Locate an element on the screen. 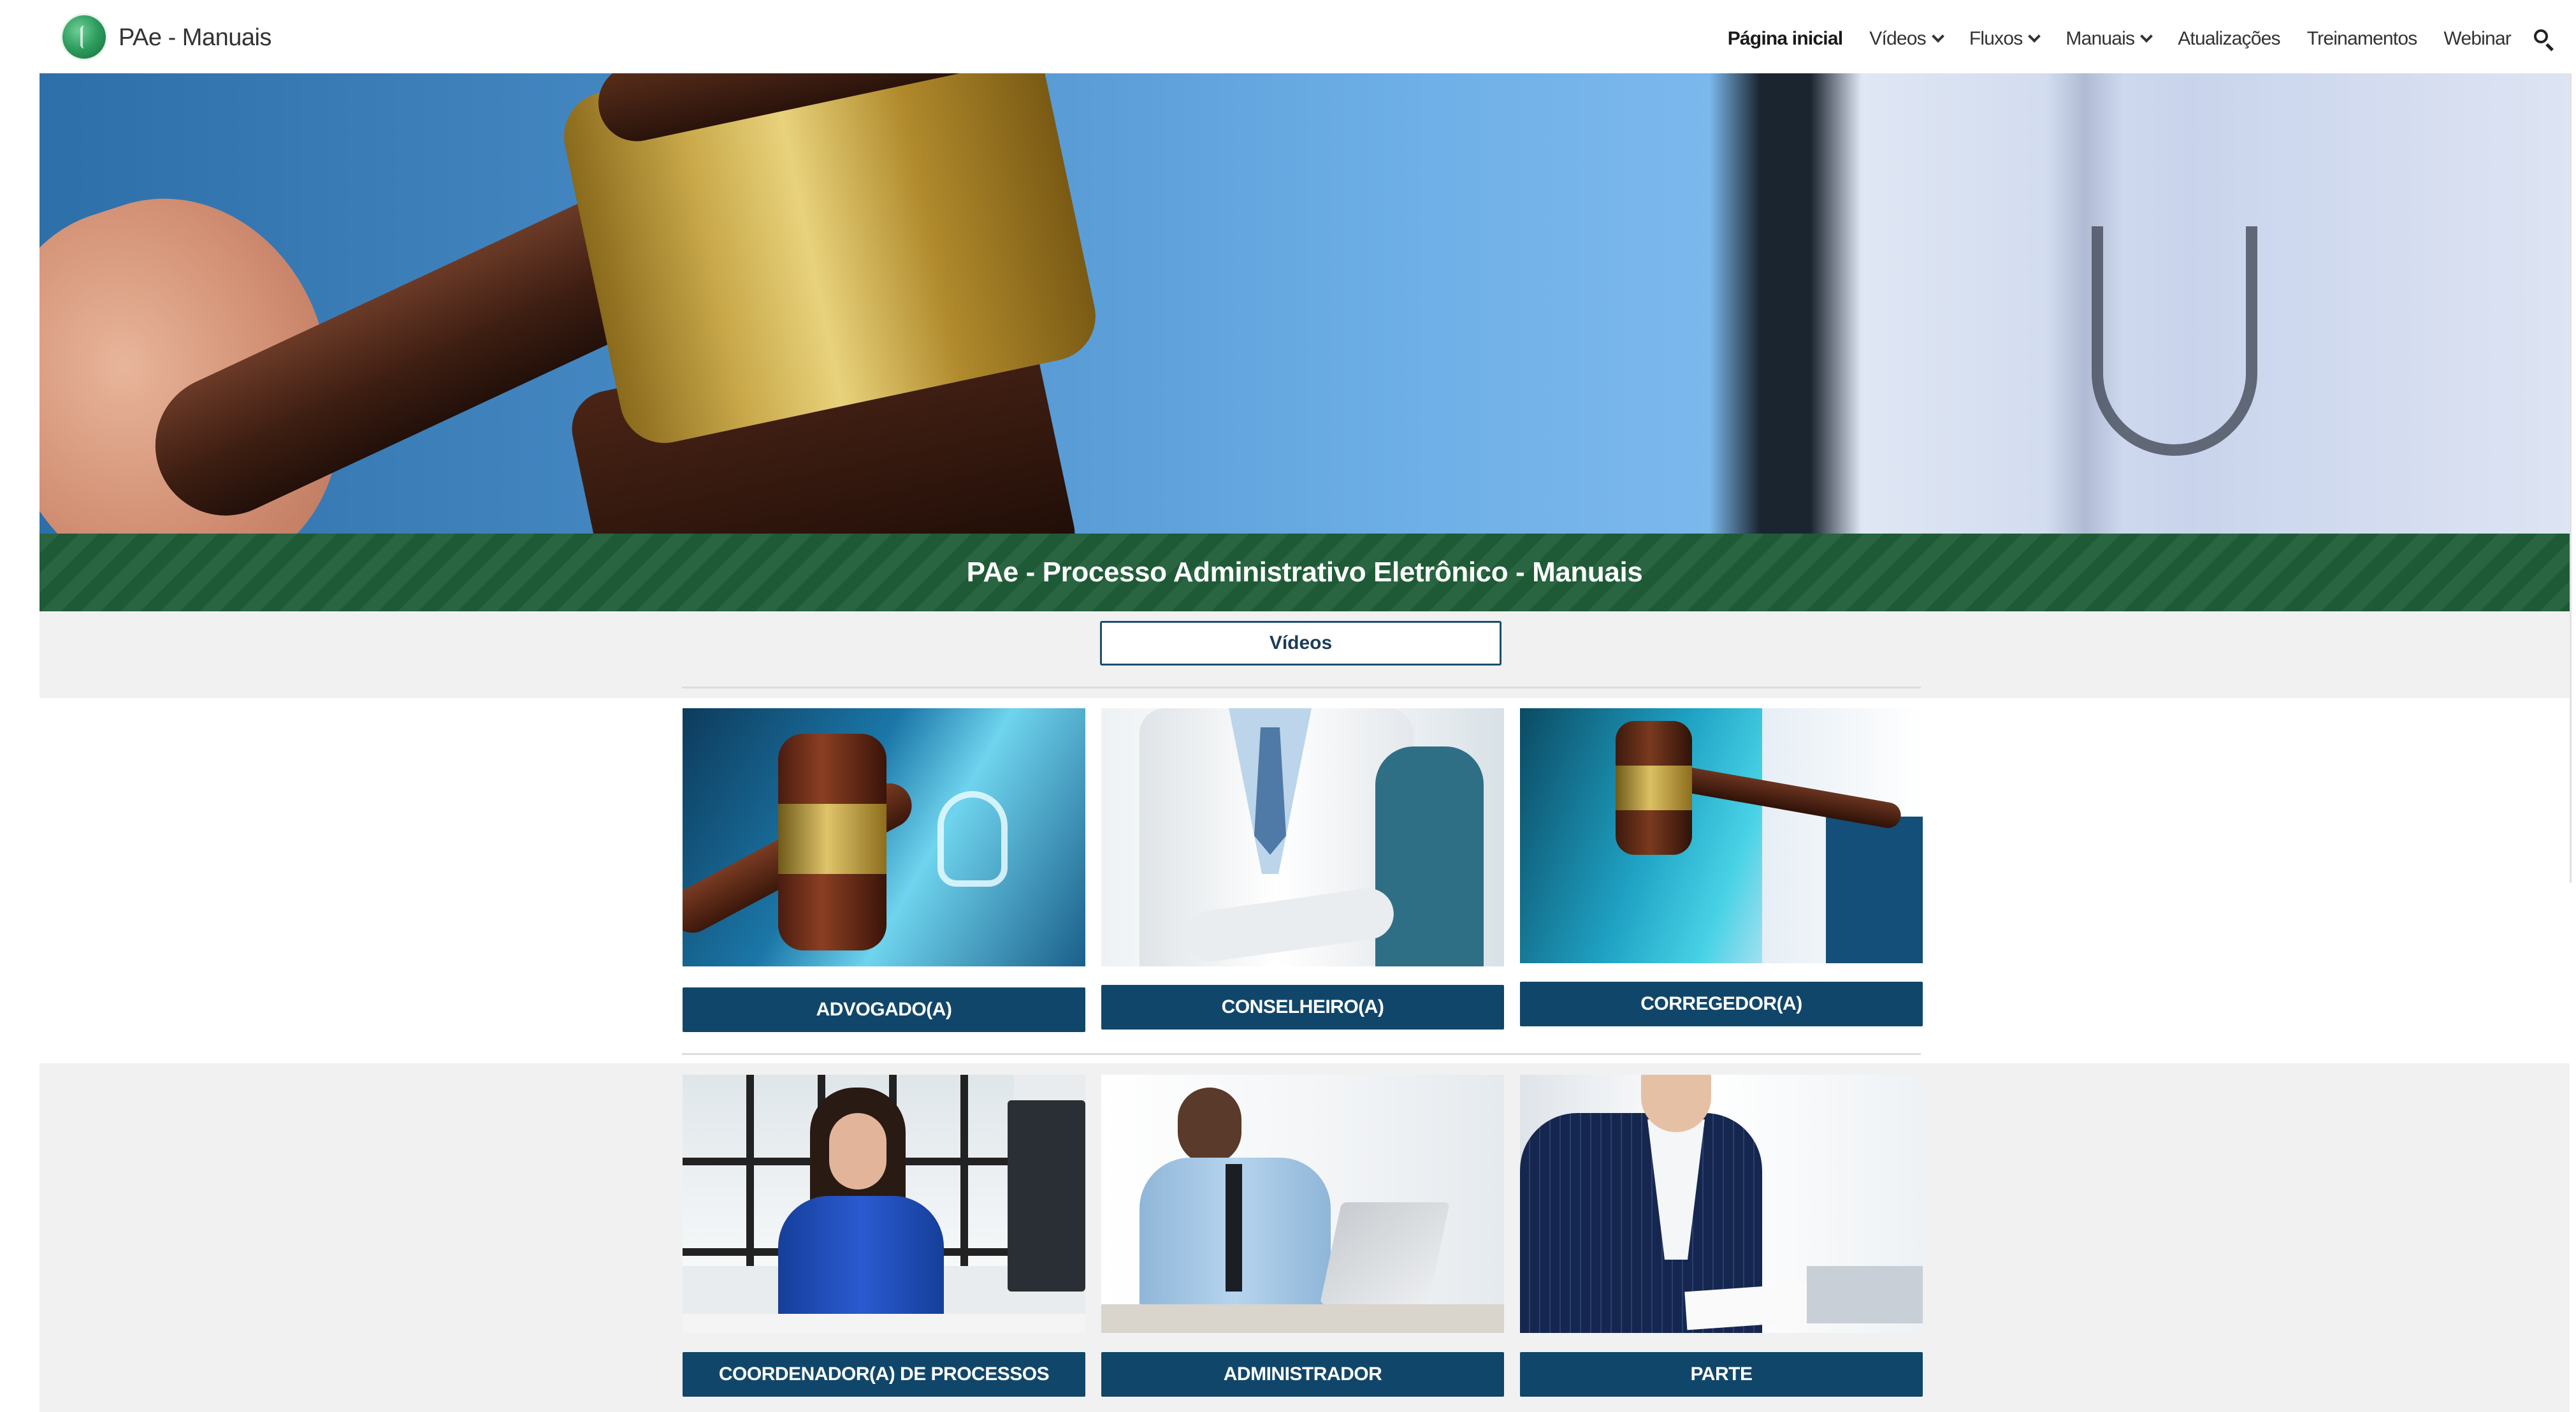  nav-item-videos: Vídeos is located at coordinates (1906, 39).